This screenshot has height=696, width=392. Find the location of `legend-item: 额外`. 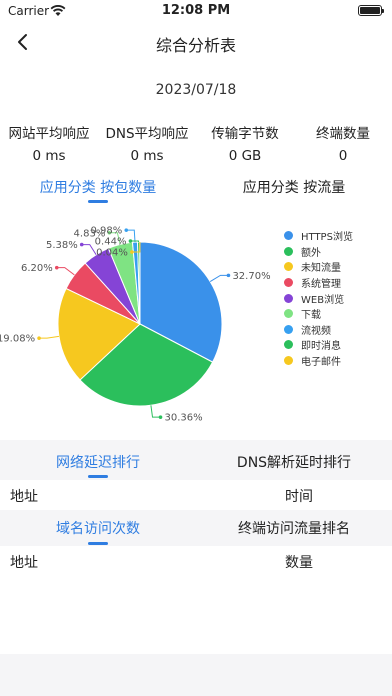

legend-item: 额外 is located at coordinates (318, 252).